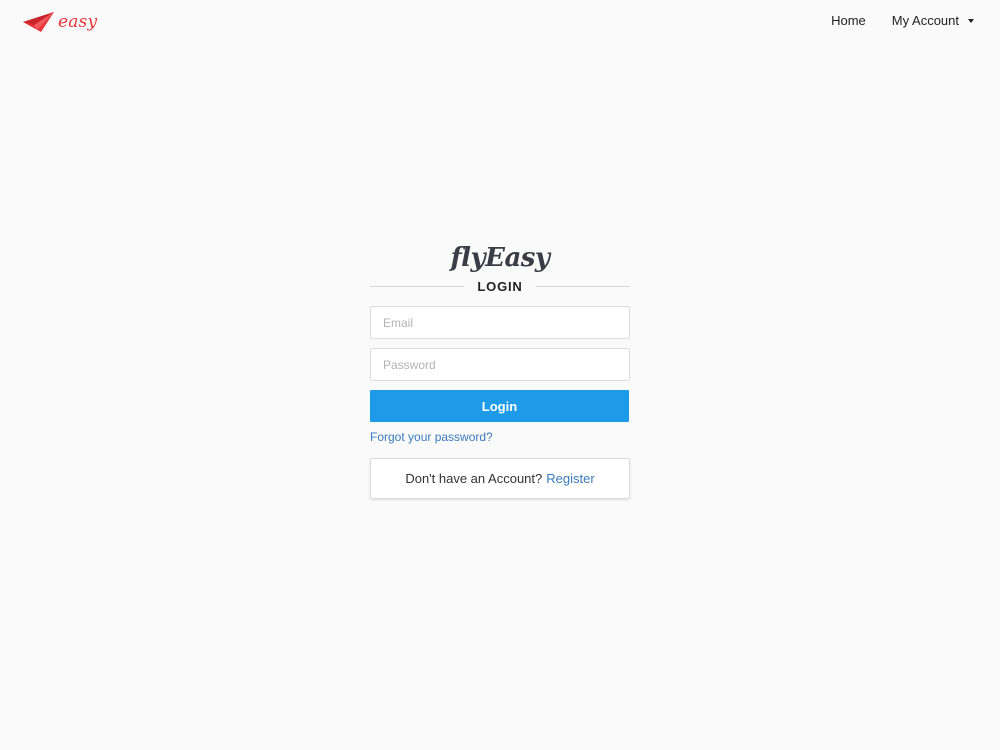  Describe the element at coordinates (78, 22) in the screenshot. I see `logo-text: easy` at that location.